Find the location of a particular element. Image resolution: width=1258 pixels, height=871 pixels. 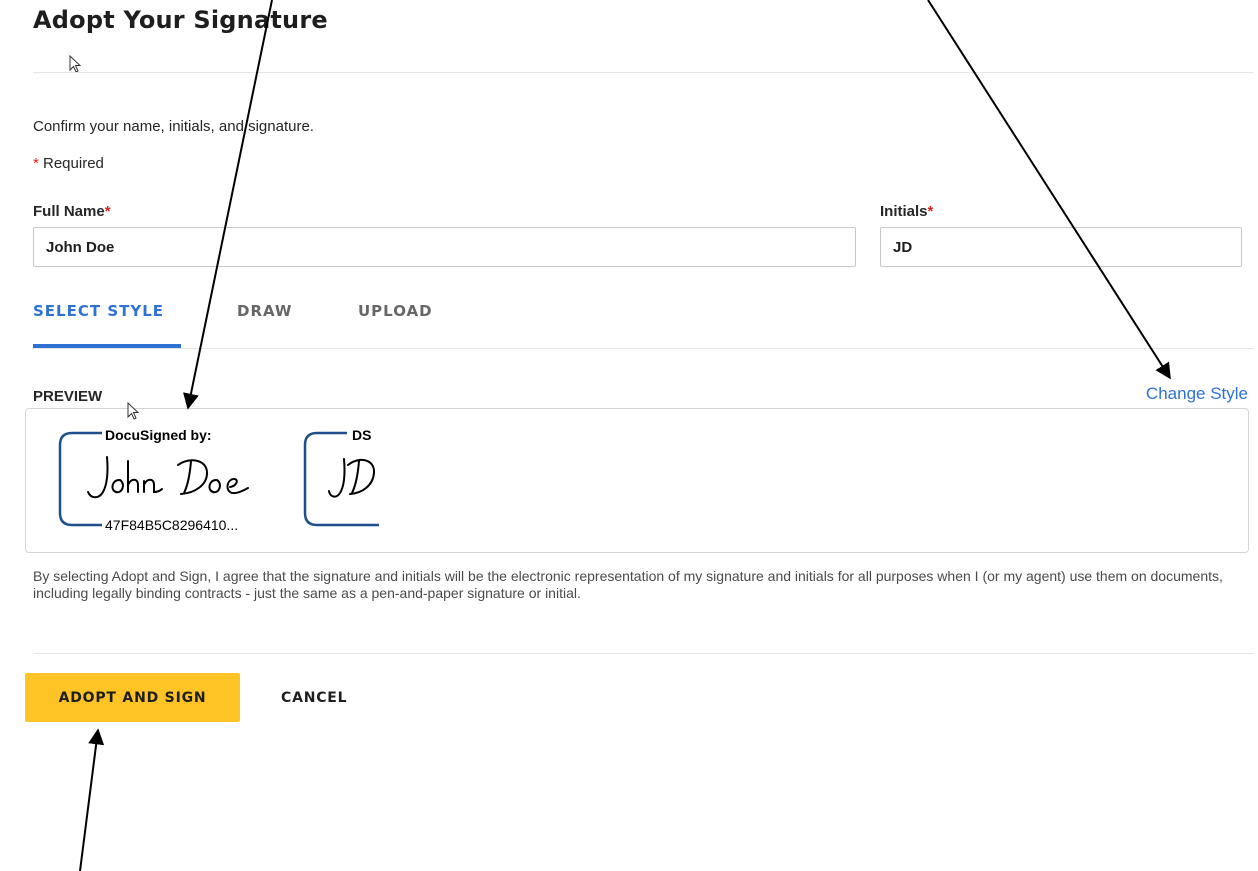

initials-label: Initials* is located at coordinates (906, 211).